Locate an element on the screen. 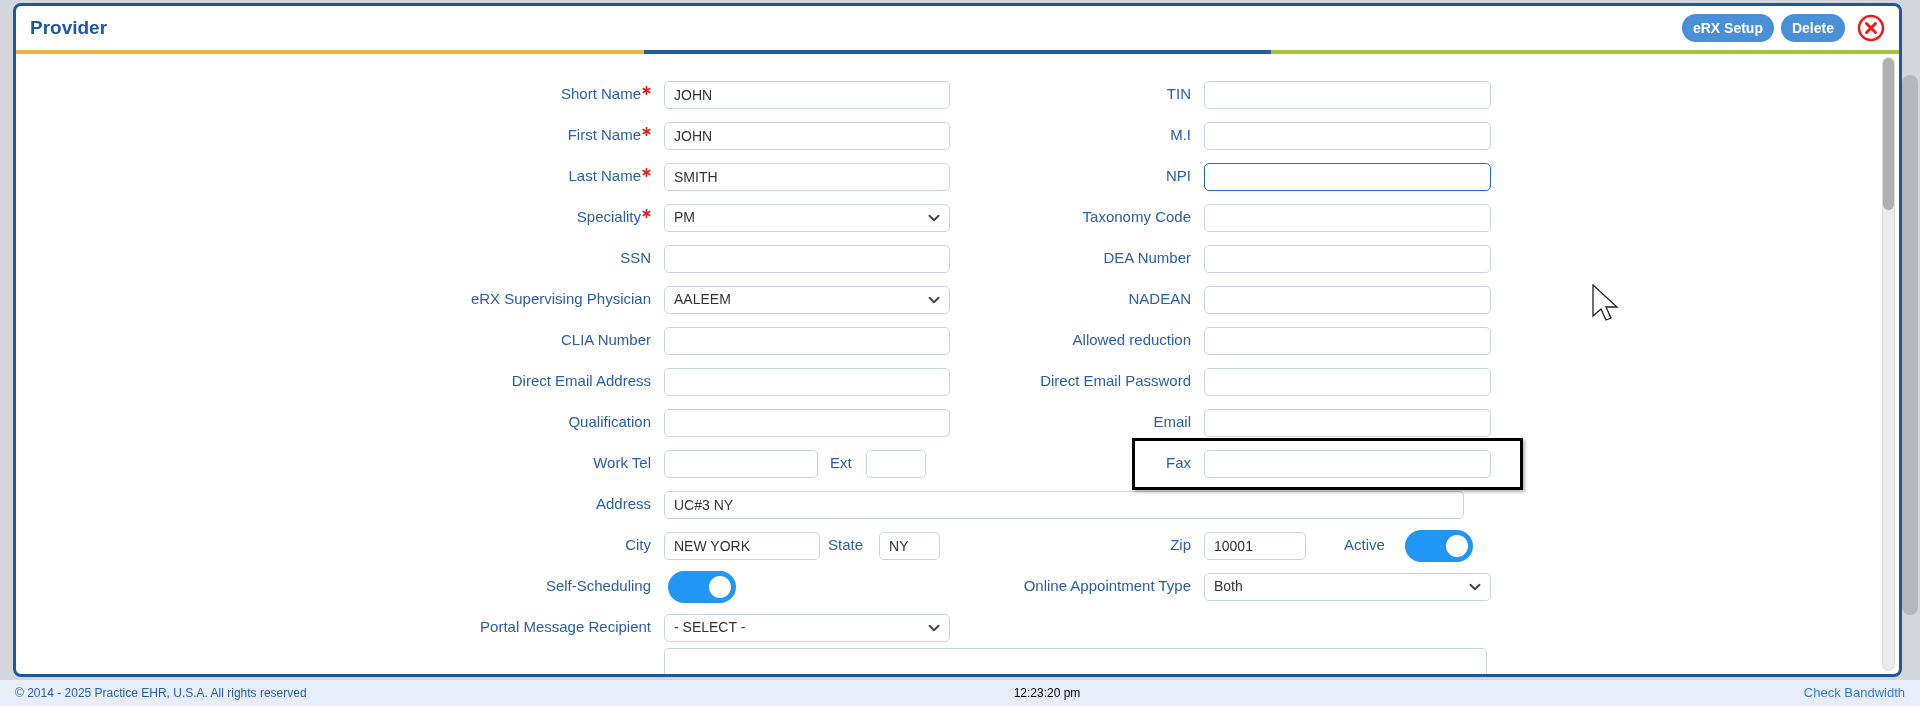 This screenshot has width=1920, height=706. field-label: Portal Message Recipient is located at coordinates (565, 627).